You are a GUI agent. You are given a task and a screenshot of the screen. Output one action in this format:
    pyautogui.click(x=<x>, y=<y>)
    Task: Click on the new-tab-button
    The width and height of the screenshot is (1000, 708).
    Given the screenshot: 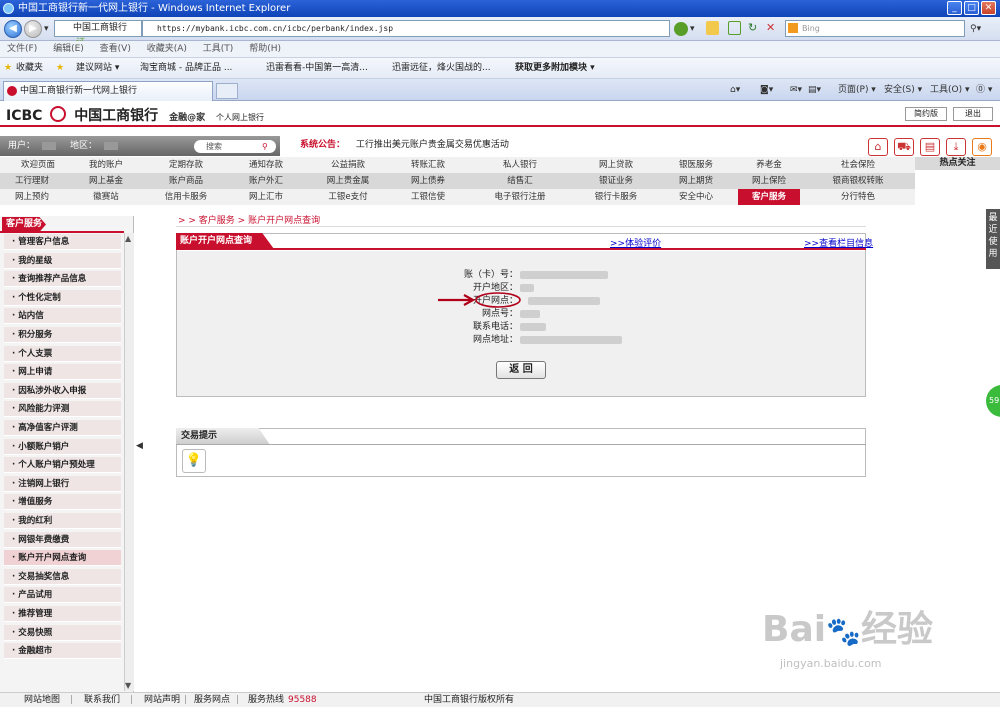 What is the action you would take?
    pyautogui.click(x=227, y=91)
    